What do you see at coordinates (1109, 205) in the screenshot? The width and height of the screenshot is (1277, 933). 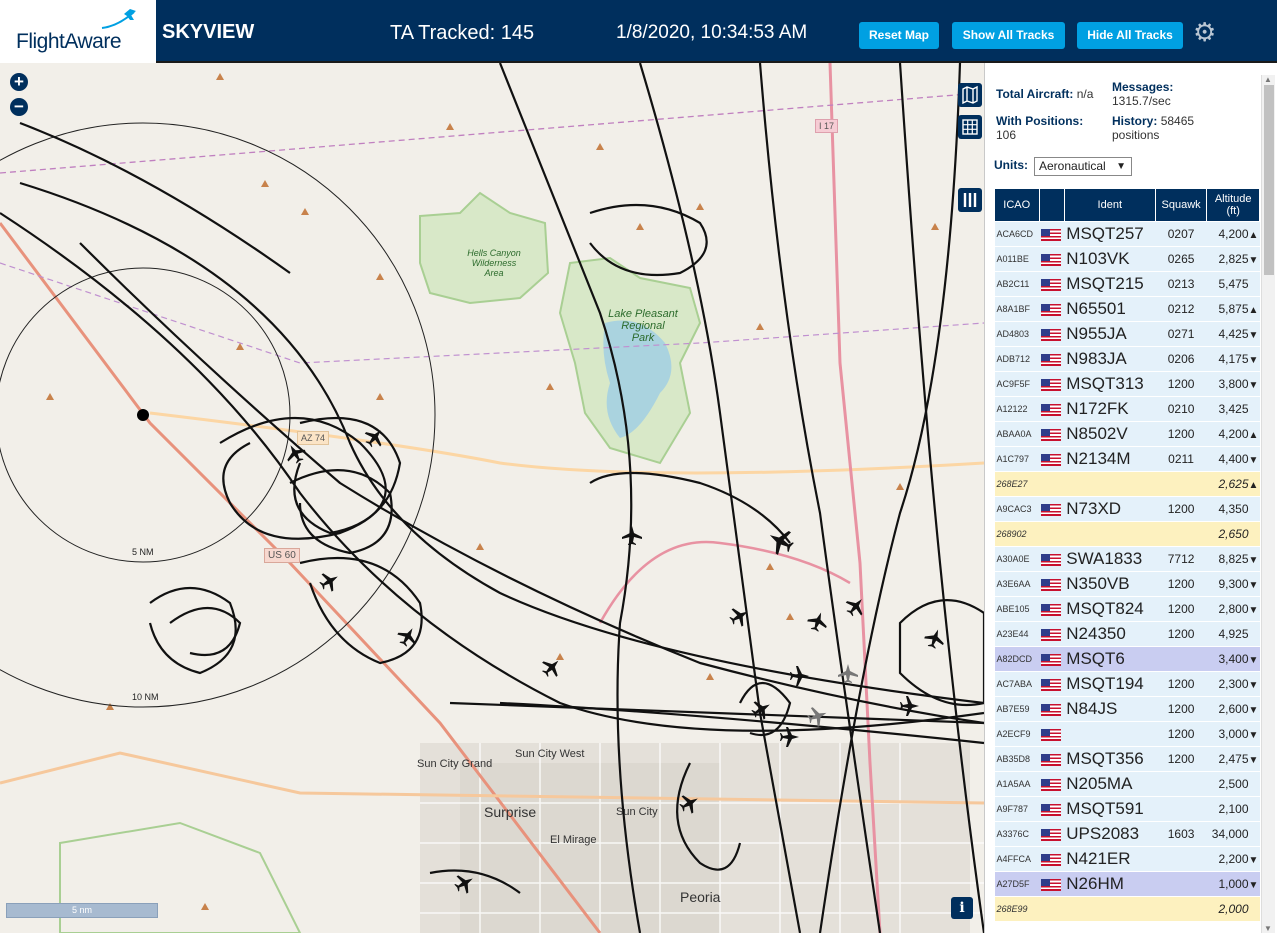 I see `col-ident: Ident` at bounding box center [1109, 205].